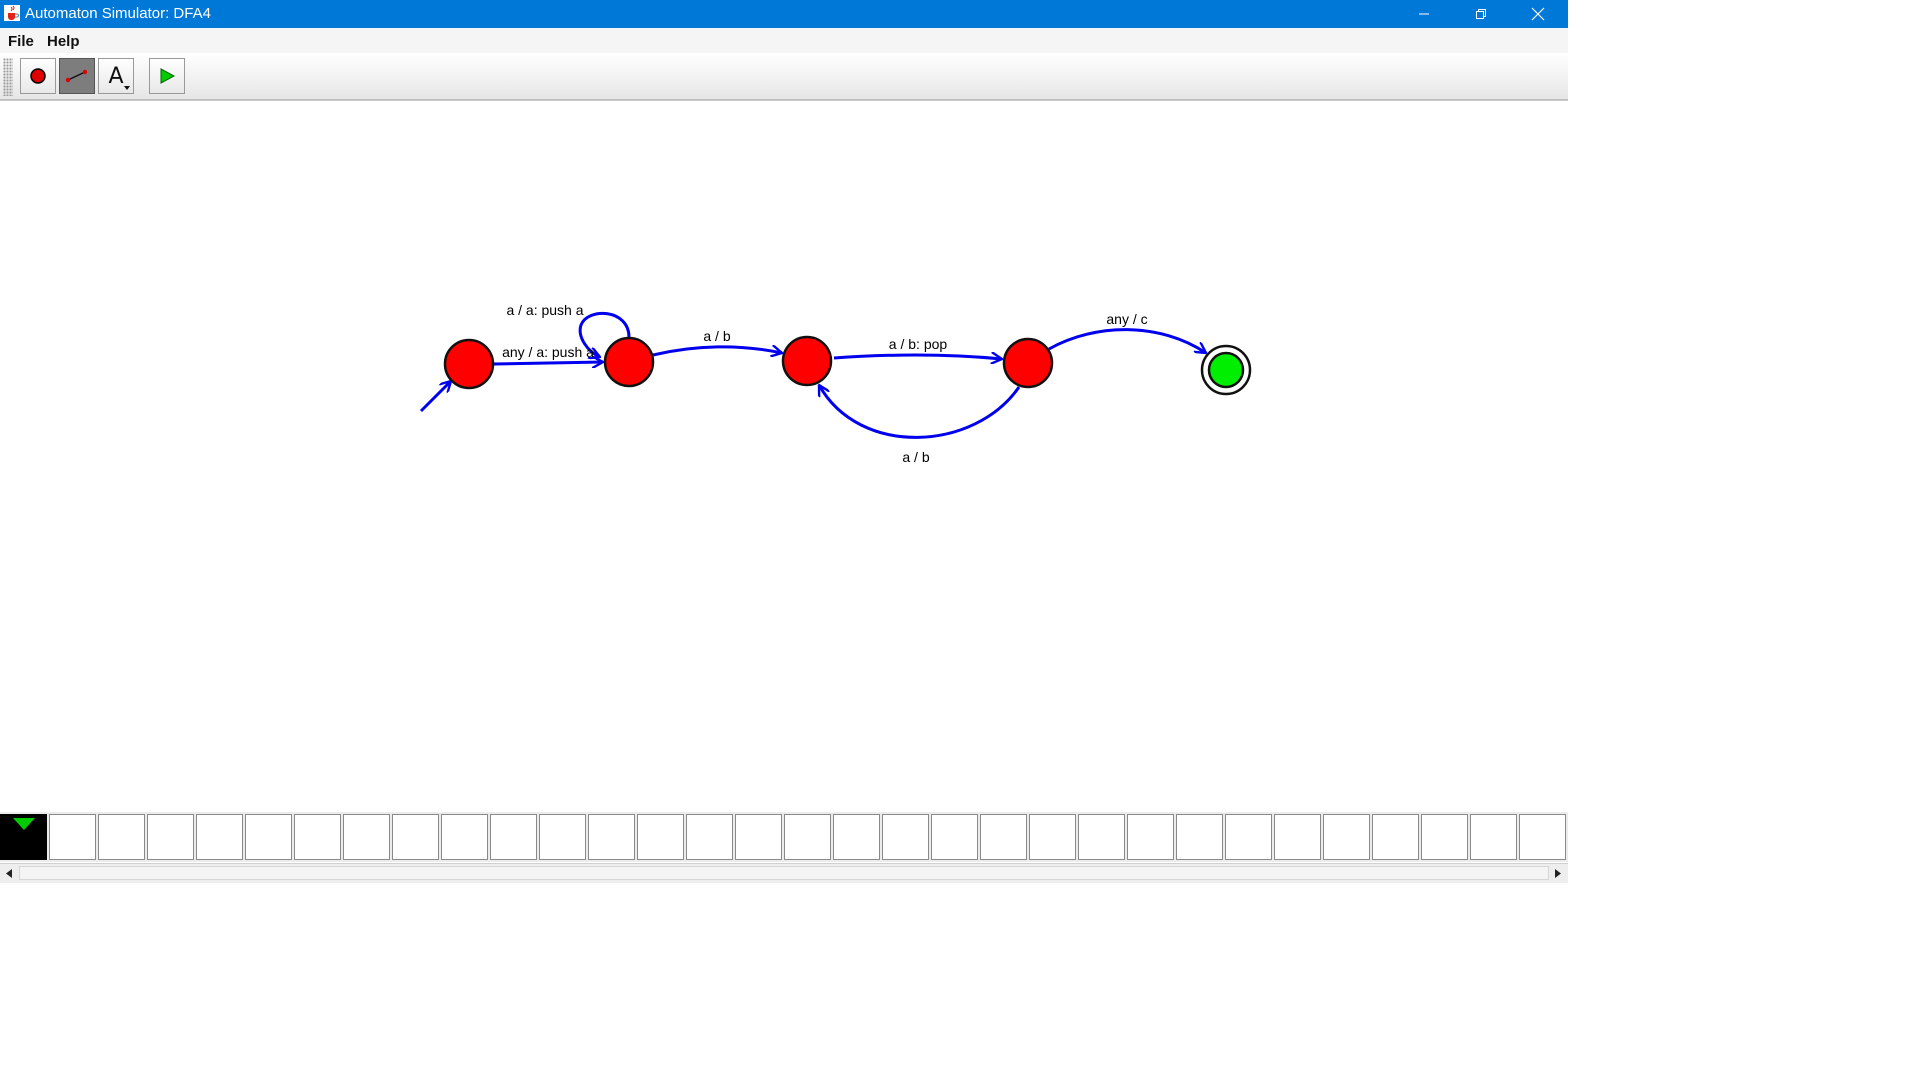  I want to click on scroll-right-icon, so click(1558, 873).